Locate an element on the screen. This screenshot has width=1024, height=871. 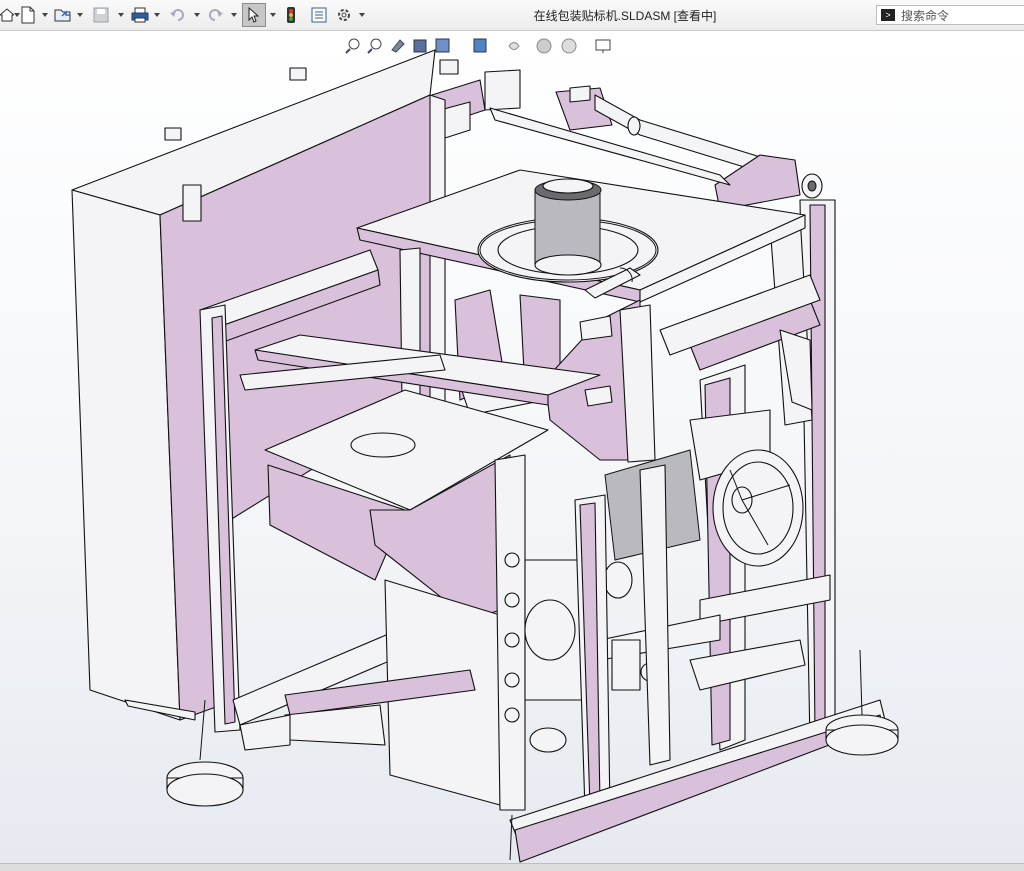
apply-scene-icon is located at coordinates (569, 46).